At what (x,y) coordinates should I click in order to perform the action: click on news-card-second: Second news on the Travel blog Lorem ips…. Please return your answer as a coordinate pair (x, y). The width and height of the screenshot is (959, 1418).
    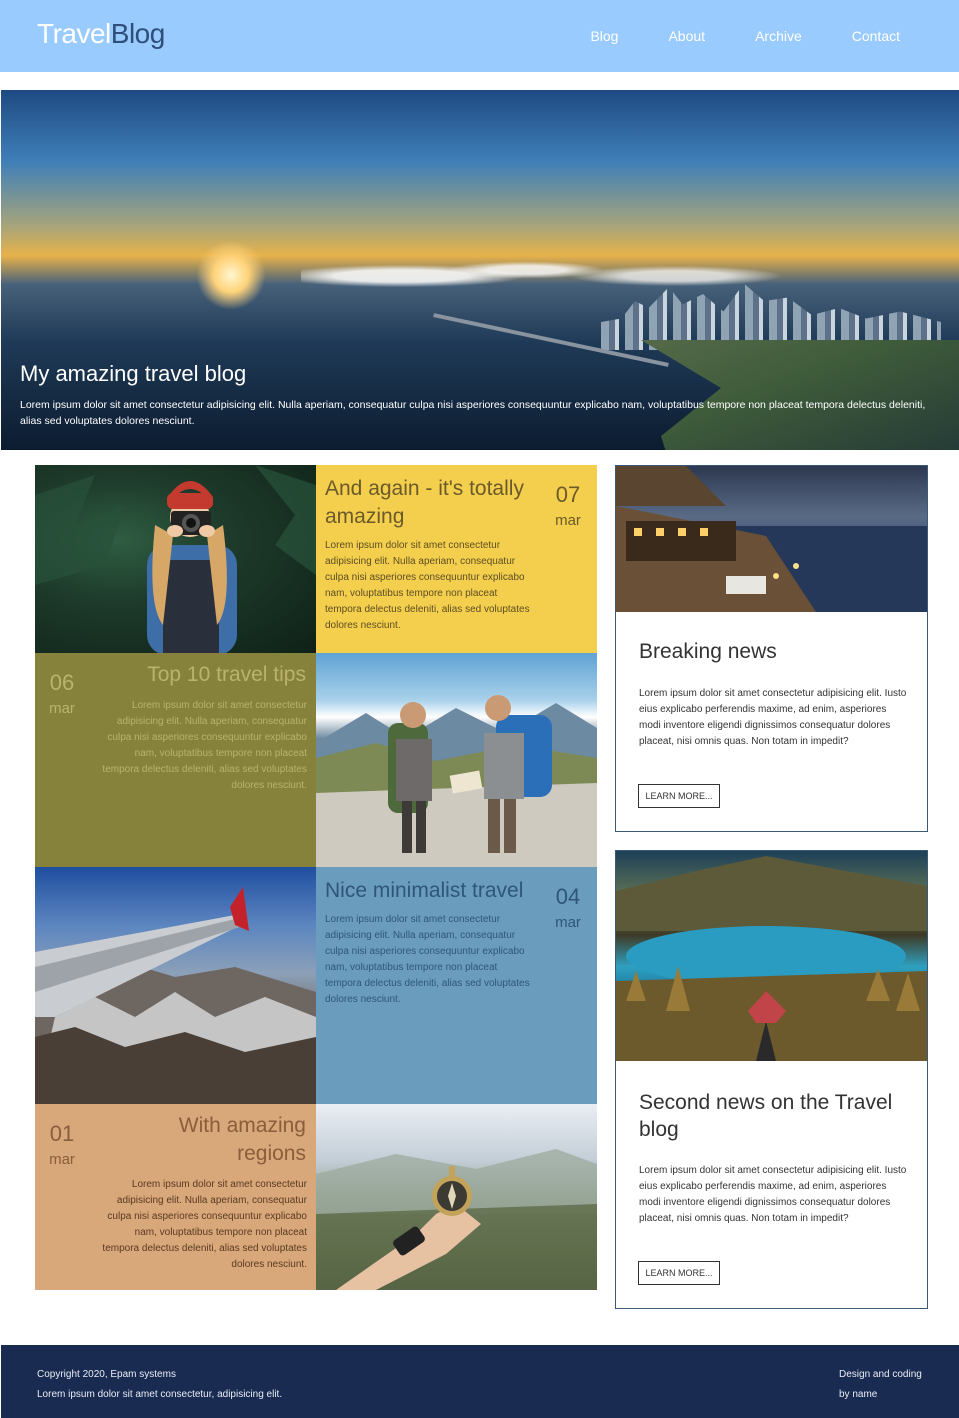
    Looking at the image, I should click on (771, 1079).